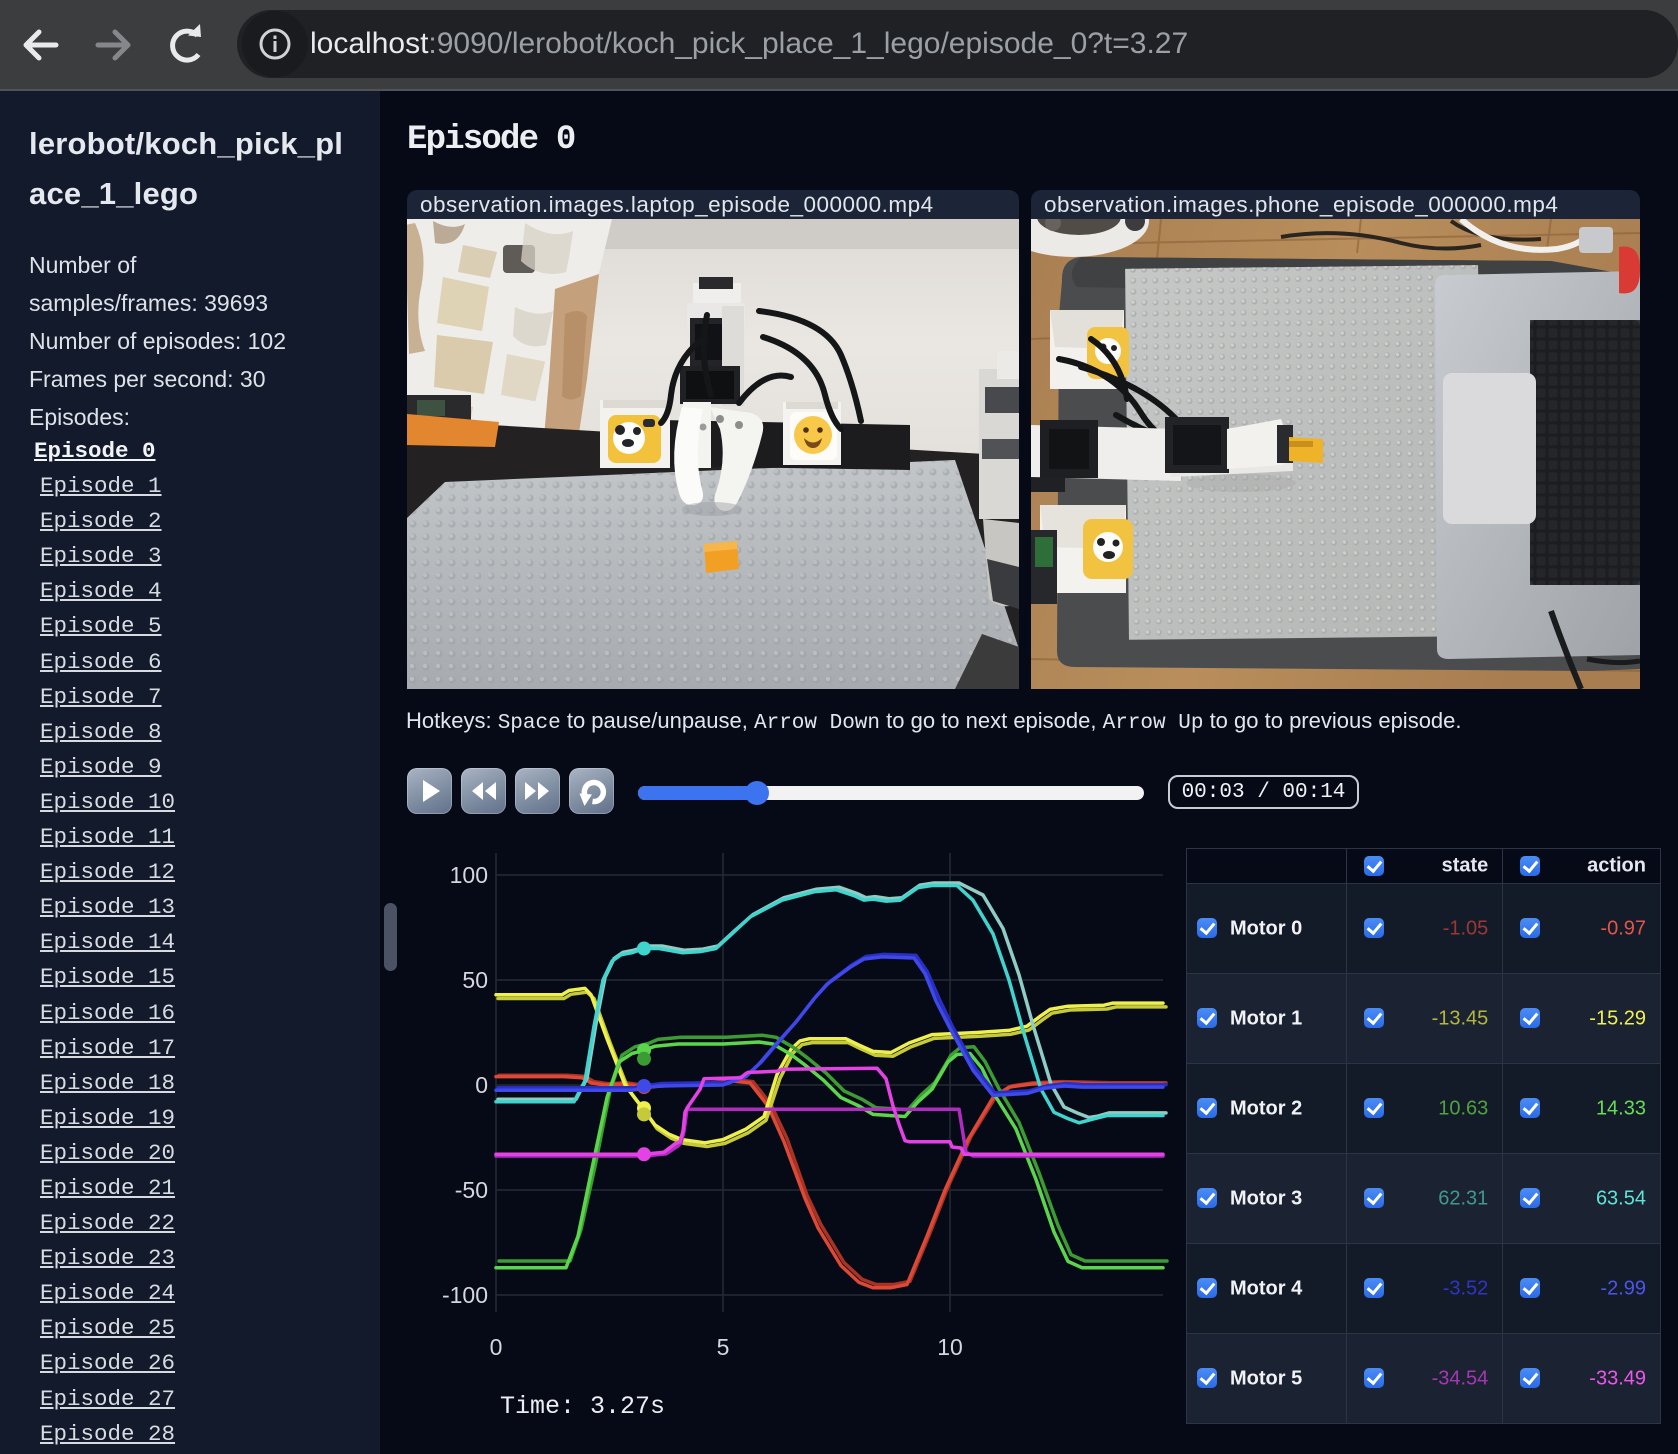 The image size is (1678, 1454). What do you see at coordinates (469, 875) in the screenshot?
I see `svg-text: 100` at bounding box center [469, 875].